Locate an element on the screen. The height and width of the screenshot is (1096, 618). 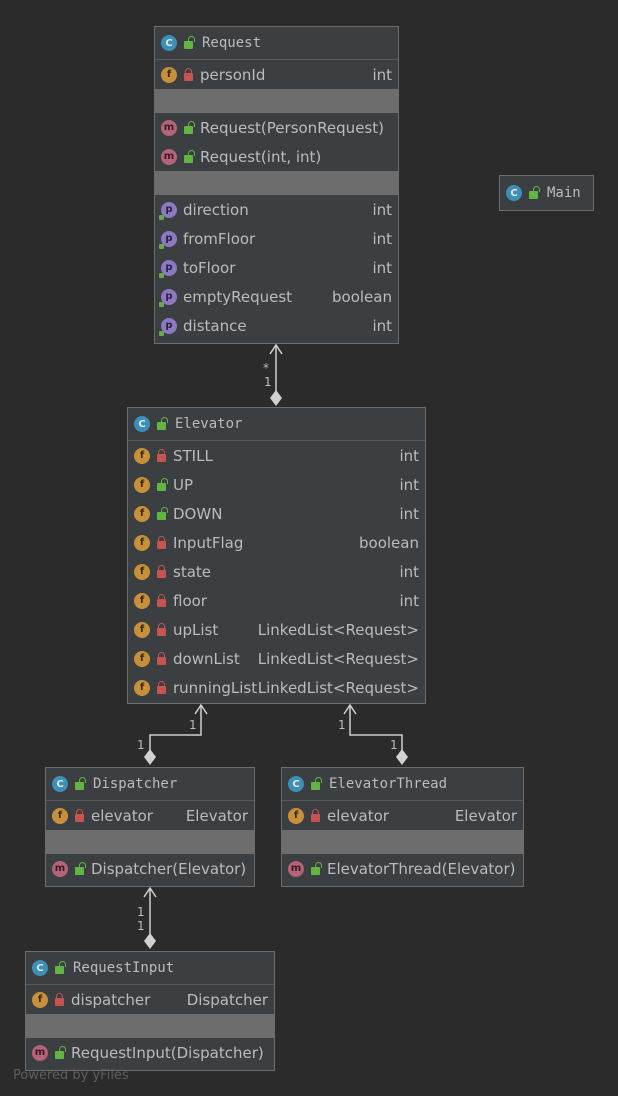
class-header: C Dispatcher is located at coordinates (150, 784).